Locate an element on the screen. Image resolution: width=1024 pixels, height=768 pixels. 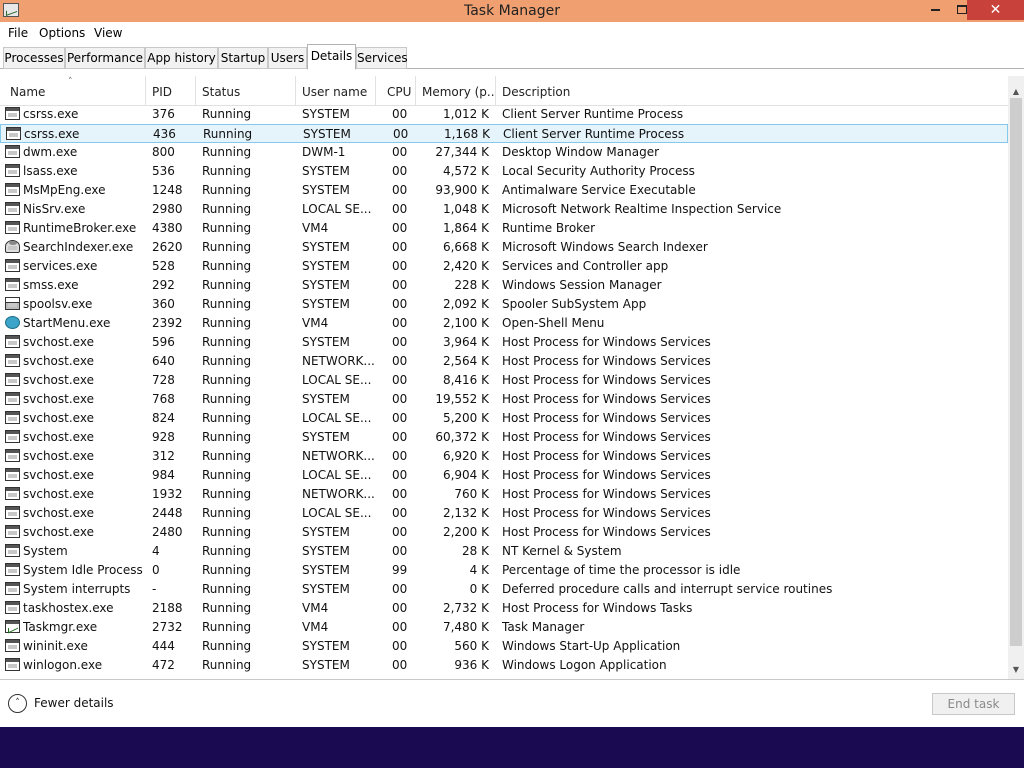
process-pid: 4380 is located at coordinates (167, 228).